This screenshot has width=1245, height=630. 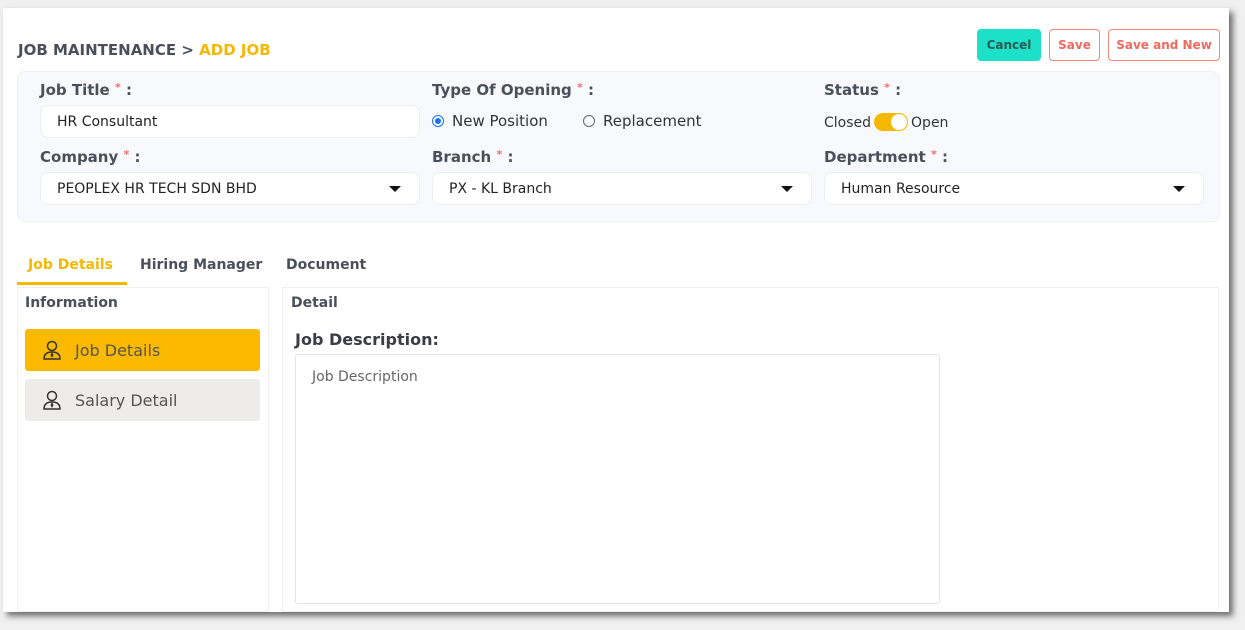 What do you see at coordinates (367, 339) in the screenshot?
I see `job-description-label: Job Description:` at bounding box center [367, 339].